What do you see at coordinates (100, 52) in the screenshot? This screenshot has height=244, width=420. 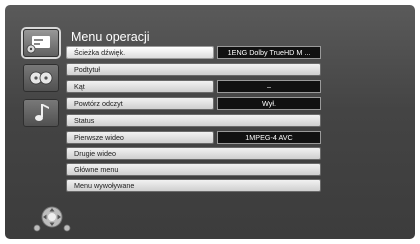 I see `menu-item-label: Ścieżka dźwięk.` at bounding box center [100, 52].